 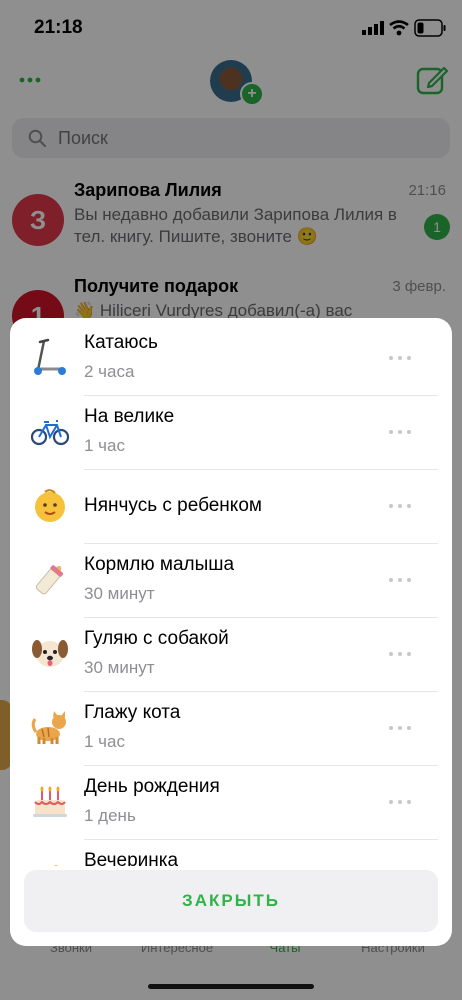 I want to click on status-title: На велике, so click(x=129, y=416).